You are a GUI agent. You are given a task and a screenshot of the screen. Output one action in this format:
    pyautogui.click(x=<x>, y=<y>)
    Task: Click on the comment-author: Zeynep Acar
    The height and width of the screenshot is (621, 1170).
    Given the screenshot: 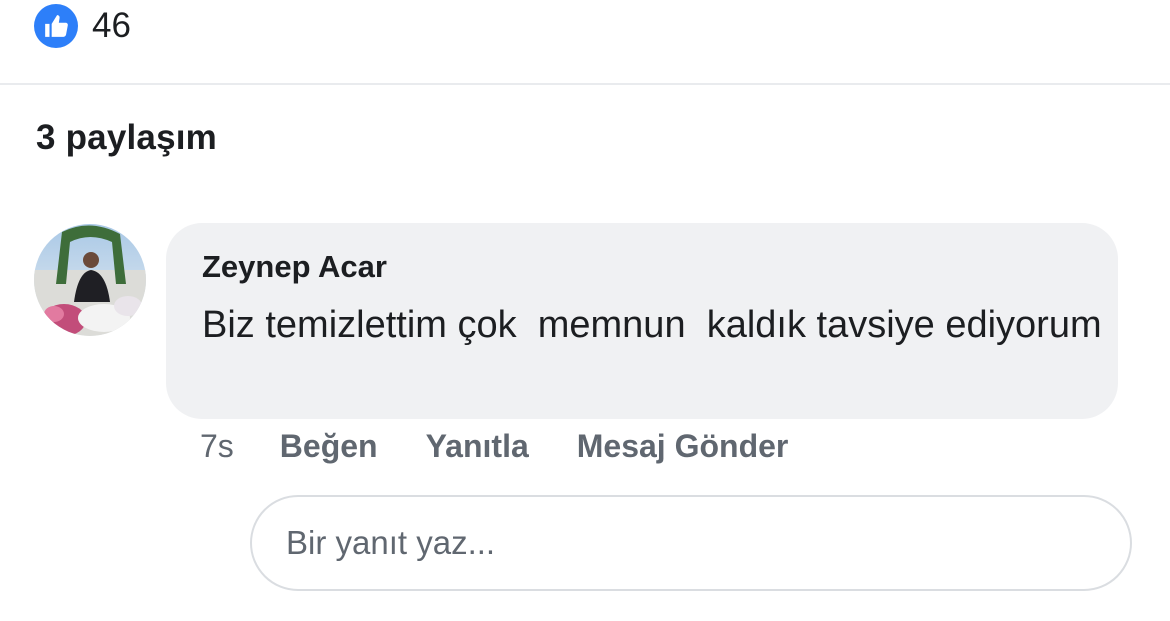 What is the action you would take?
    pyautogui.click(x=294, y=267)
    